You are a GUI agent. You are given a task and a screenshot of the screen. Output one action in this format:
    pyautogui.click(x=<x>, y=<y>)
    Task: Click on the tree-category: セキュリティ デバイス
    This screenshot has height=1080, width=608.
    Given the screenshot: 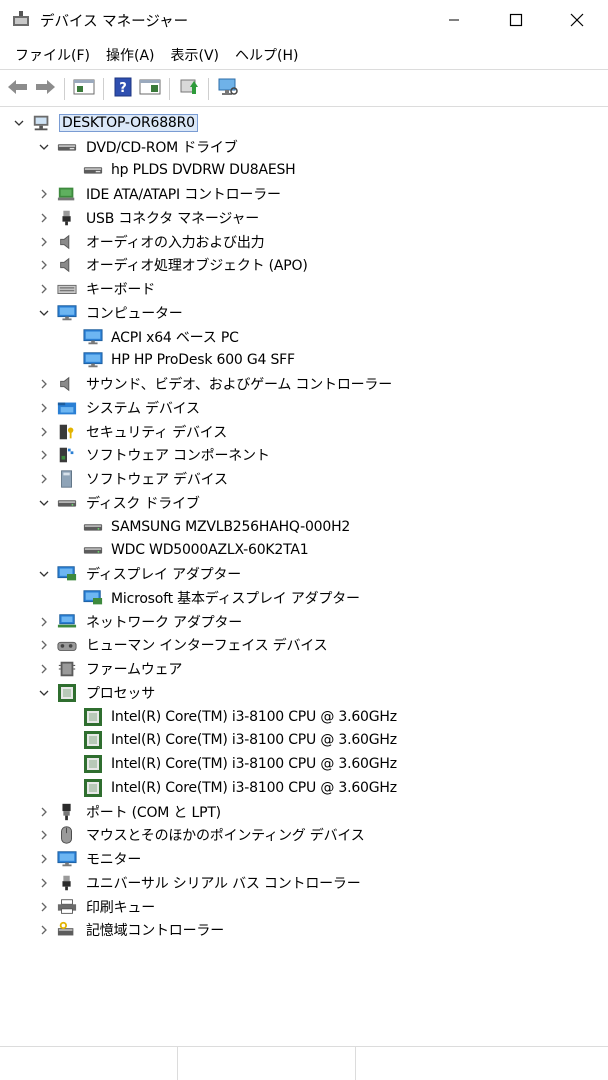 What is the action you would take?
    pyautogui.click(x=304, y=432)
    